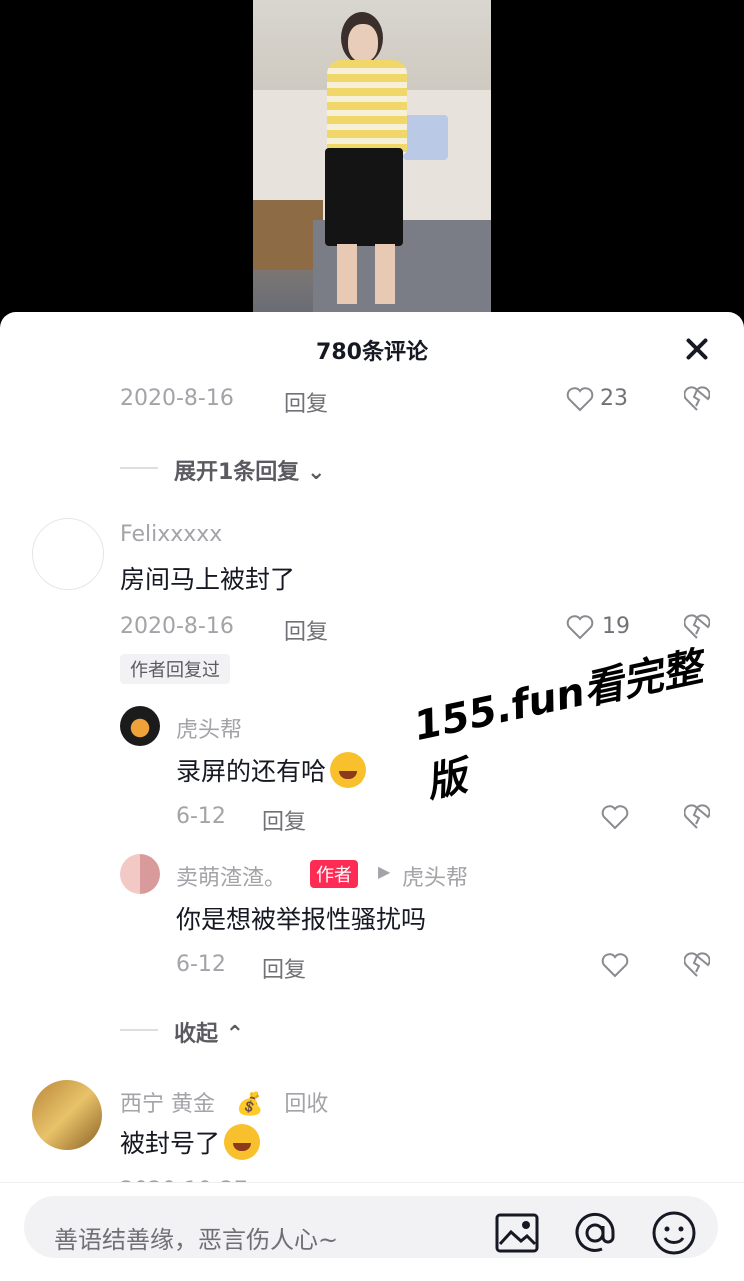  What do you see at coordinates (364, 197) in the screenshot?
I see `video-person-shorts` at bounding box center [364, 197].